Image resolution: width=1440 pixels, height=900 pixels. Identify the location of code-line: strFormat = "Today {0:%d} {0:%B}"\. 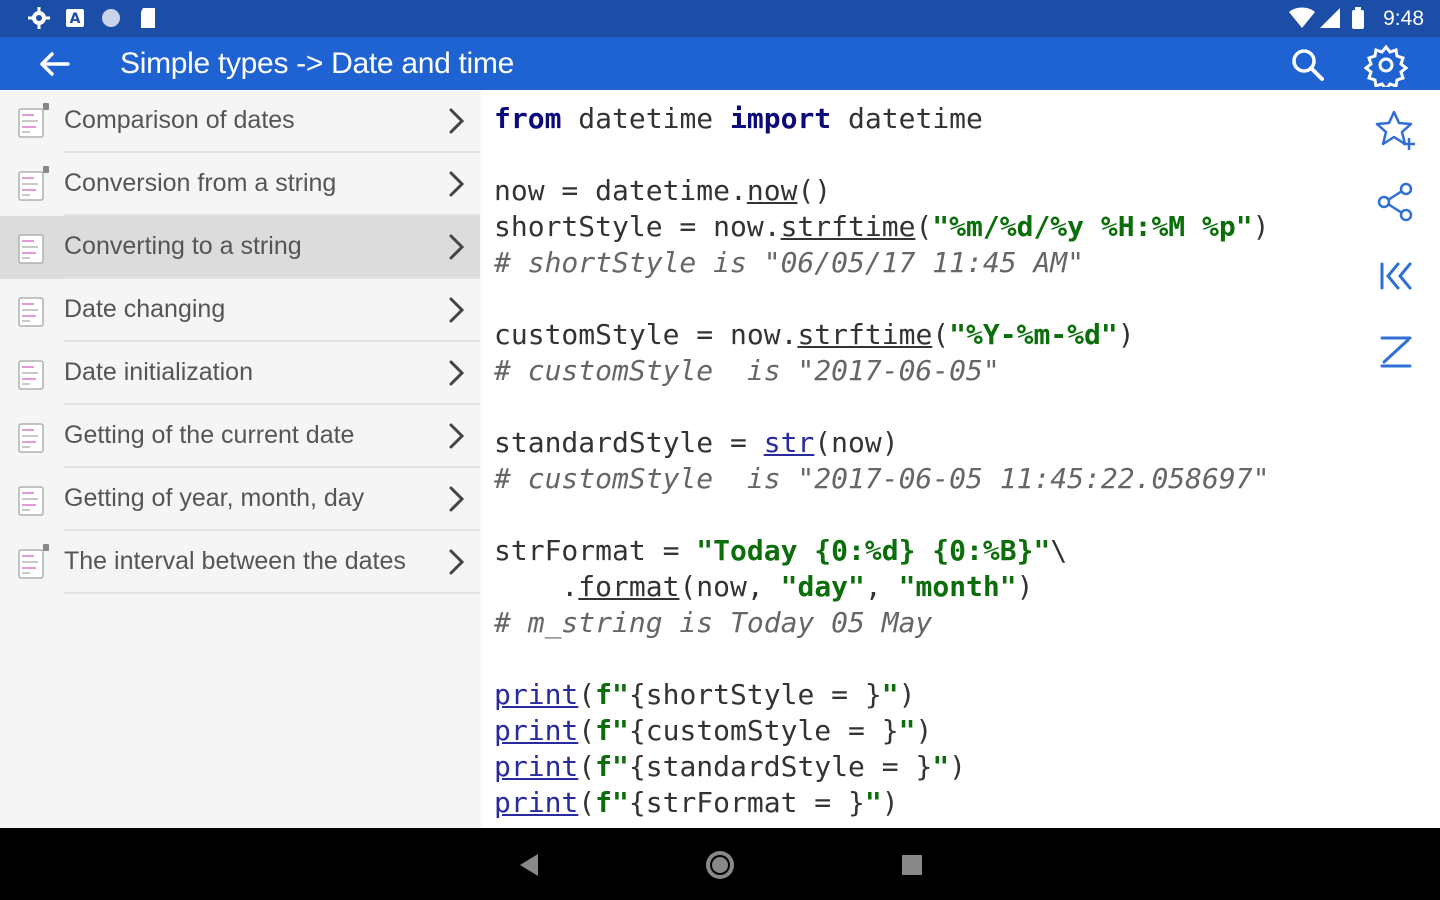
(780, 551).